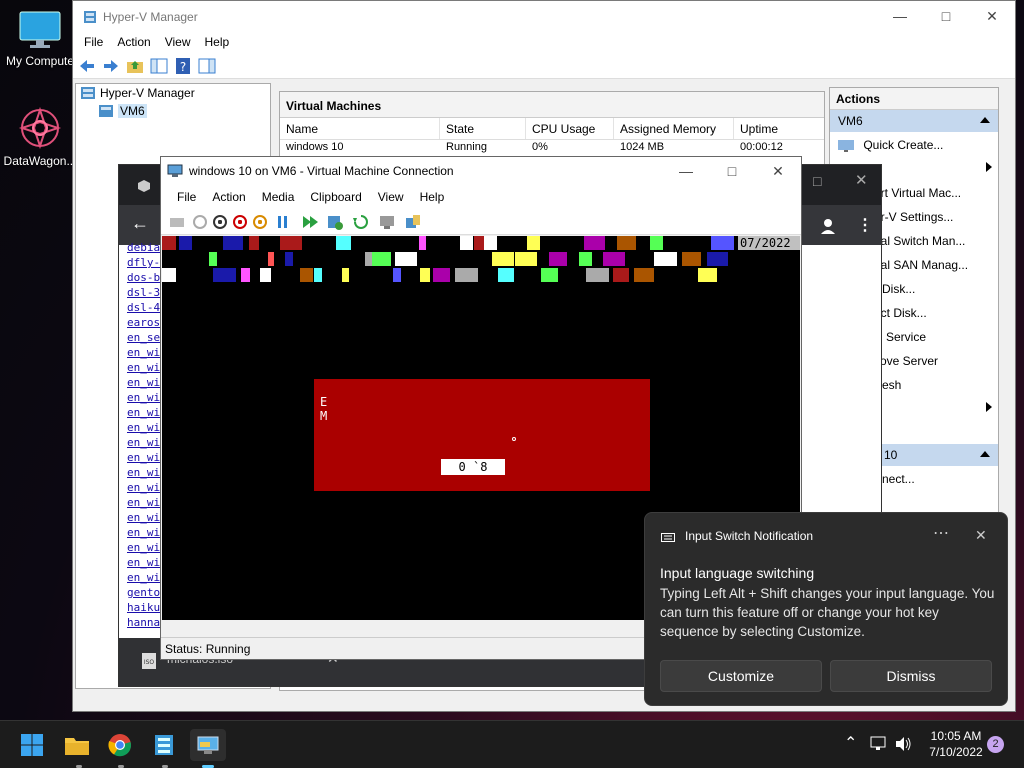 This screenshot has width=1024, height=768. I want to click on turn-off-icon, so click(220, 221).